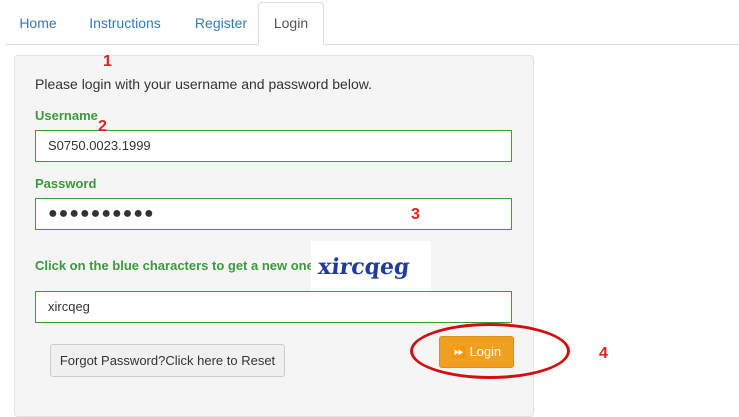 This screenshot has height=417, width=739. Describe the element at coordinates (102, 126) in the screenshot. I see `annotation-marker-2: 2` at that location.